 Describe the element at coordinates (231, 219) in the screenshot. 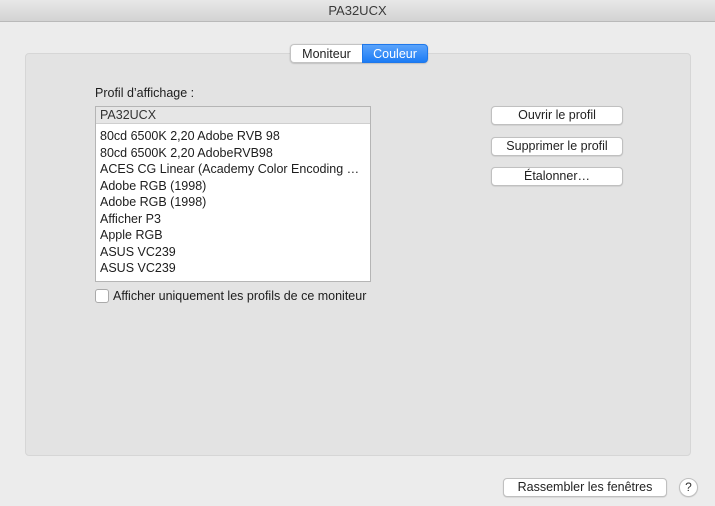

I see `profile-list-item: Afficher P3` at that location.